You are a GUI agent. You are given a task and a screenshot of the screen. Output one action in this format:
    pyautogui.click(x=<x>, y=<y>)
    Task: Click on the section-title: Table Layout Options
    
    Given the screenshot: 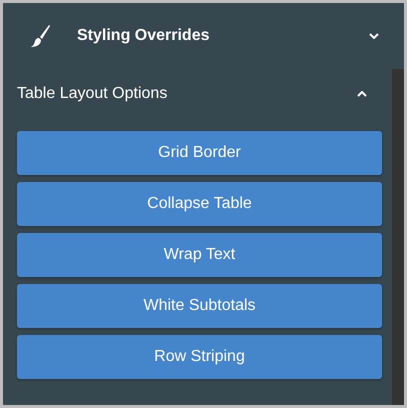 What is the action you would take?
    pyautogui.click(x=92, y=94)
    